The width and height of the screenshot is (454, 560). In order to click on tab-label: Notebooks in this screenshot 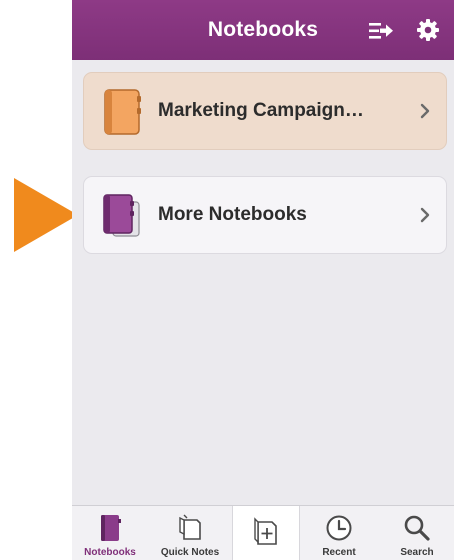, I will do `click(110, 552)`.